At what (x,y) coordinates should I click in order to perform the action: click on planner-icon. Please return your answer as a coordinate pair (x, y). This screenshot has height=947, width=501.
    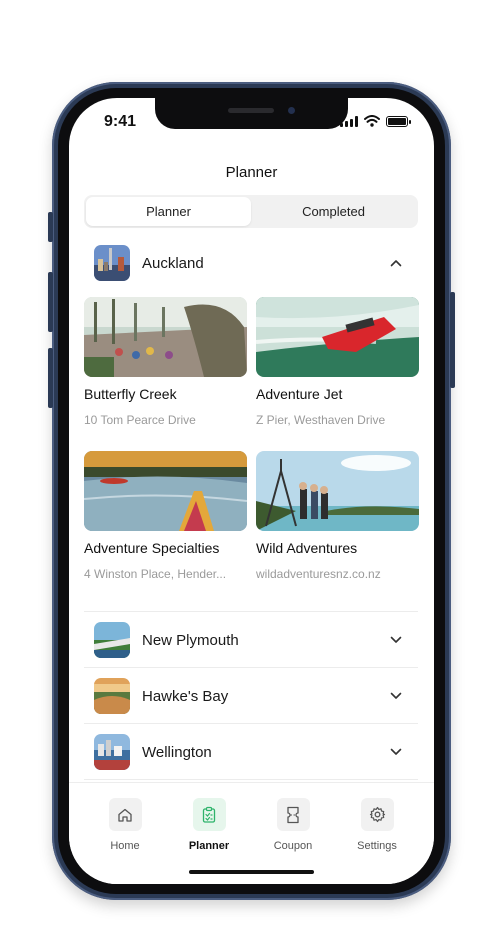
    Looking at the image, I should click on (209, 814).